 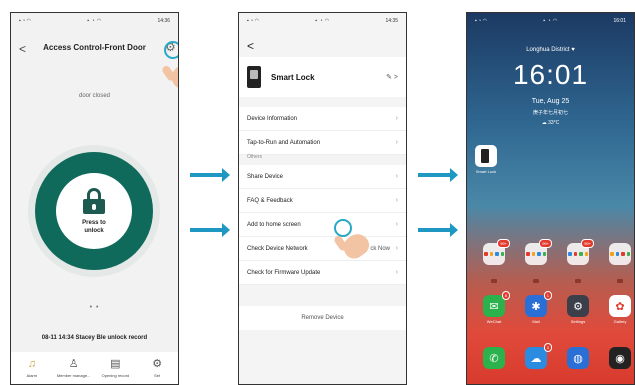 I want to click on menu-add-to-home-screen: Add to home screen ›, so click(x=322, y=225).